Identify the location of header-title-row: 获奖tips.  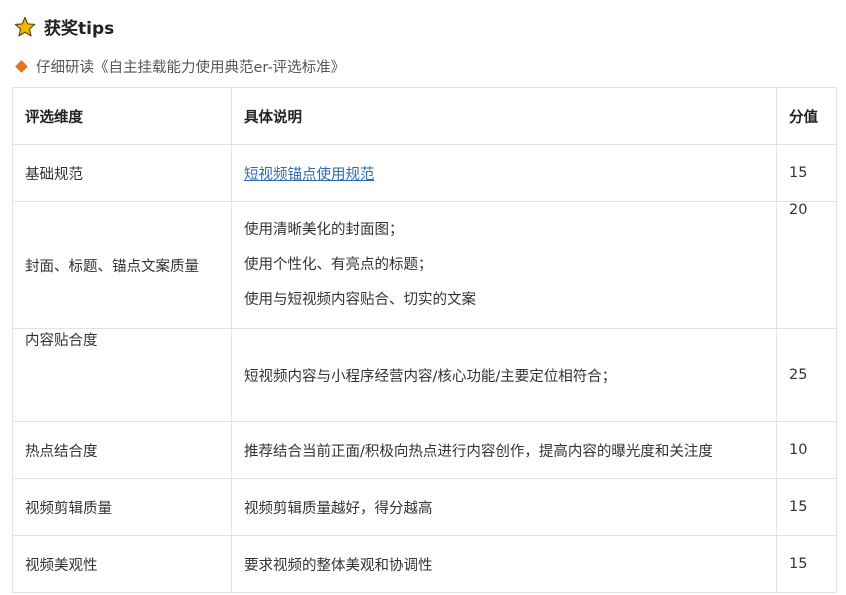
(64, 26).